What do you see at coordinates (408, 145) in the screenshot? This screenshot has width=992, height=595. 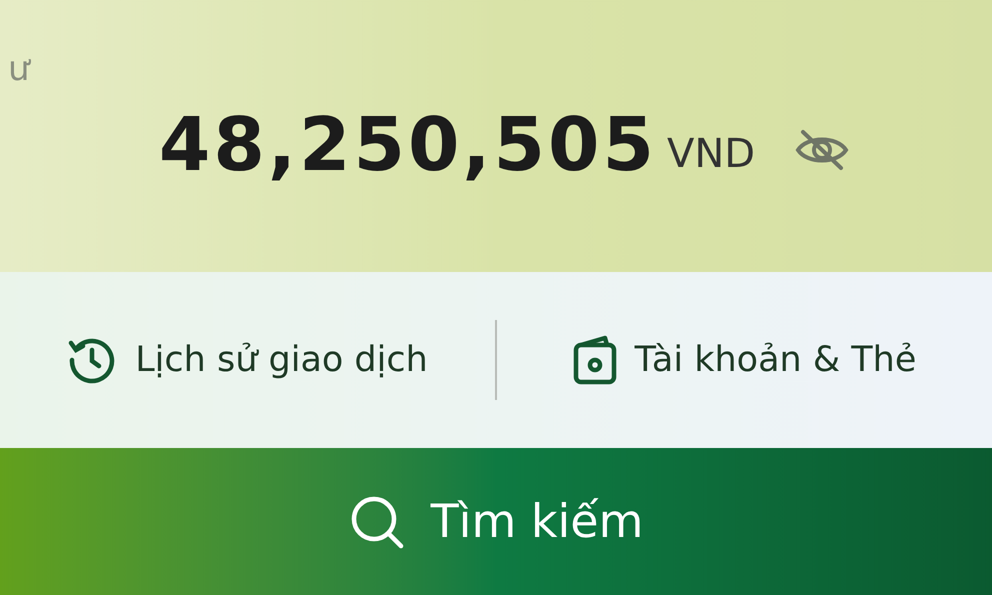 I see `balance-amount: 48,250,505` at bounding box center [408, 145].